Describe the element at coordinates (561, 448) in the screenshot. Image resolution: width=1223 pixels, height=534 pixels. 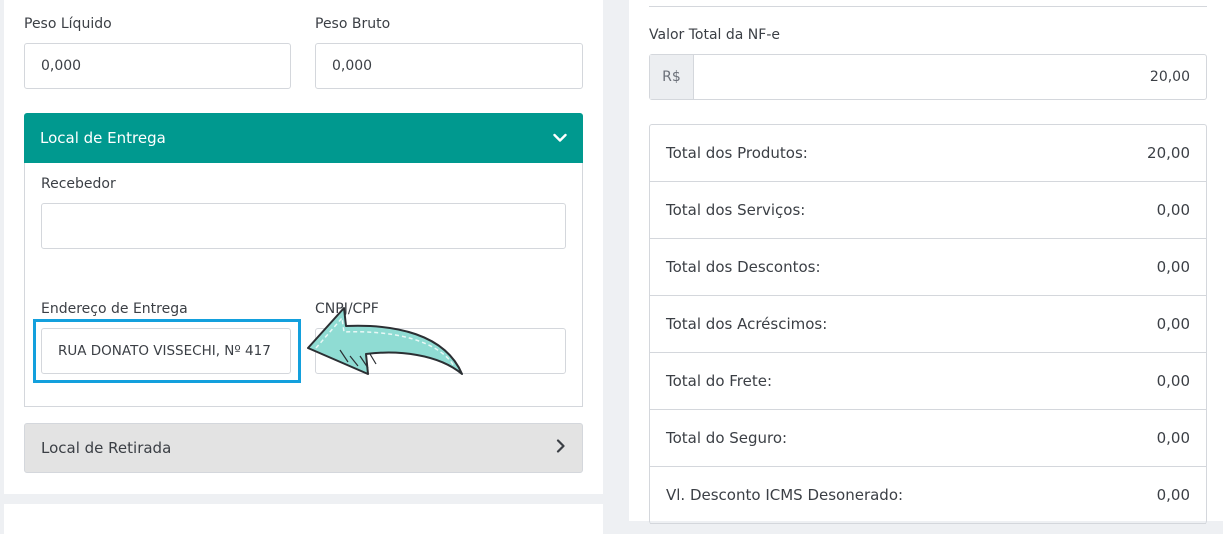
I see `chevron-right-icon` at that location.